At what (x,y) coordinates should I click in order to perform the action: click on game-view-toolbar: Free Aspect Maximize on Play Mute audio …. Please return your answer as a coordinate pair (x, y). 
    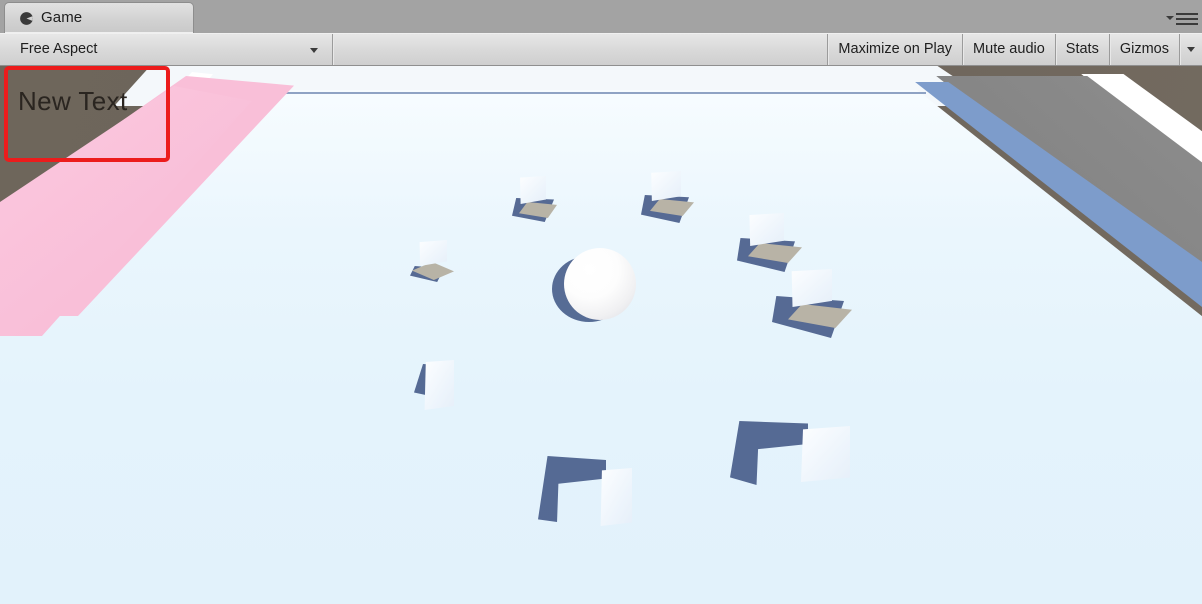
    Looking at the image, I should click on (601, 49).